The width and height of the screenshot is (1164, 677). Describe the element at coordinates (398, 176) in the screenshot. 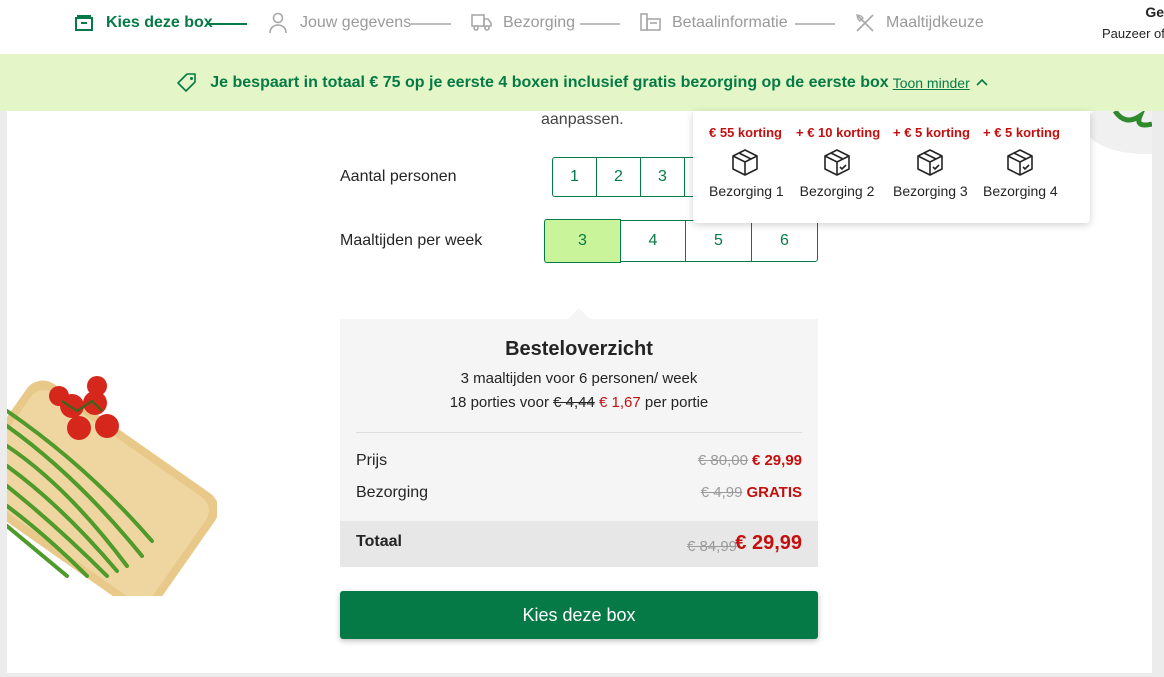

I see `personen-label: Aantal personen` at that location.